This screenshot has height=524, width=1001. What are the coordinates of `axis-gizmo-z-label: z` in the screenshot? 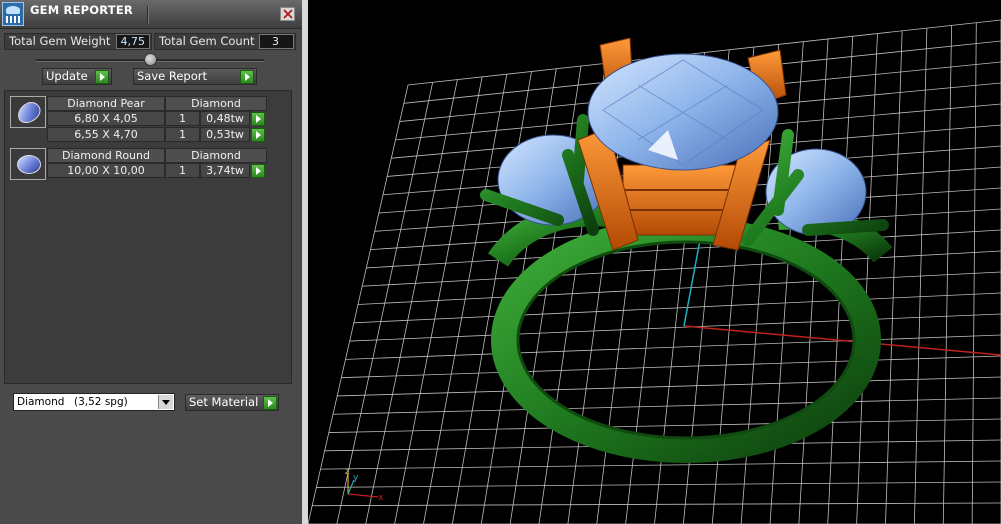 It's located at (347, 472).